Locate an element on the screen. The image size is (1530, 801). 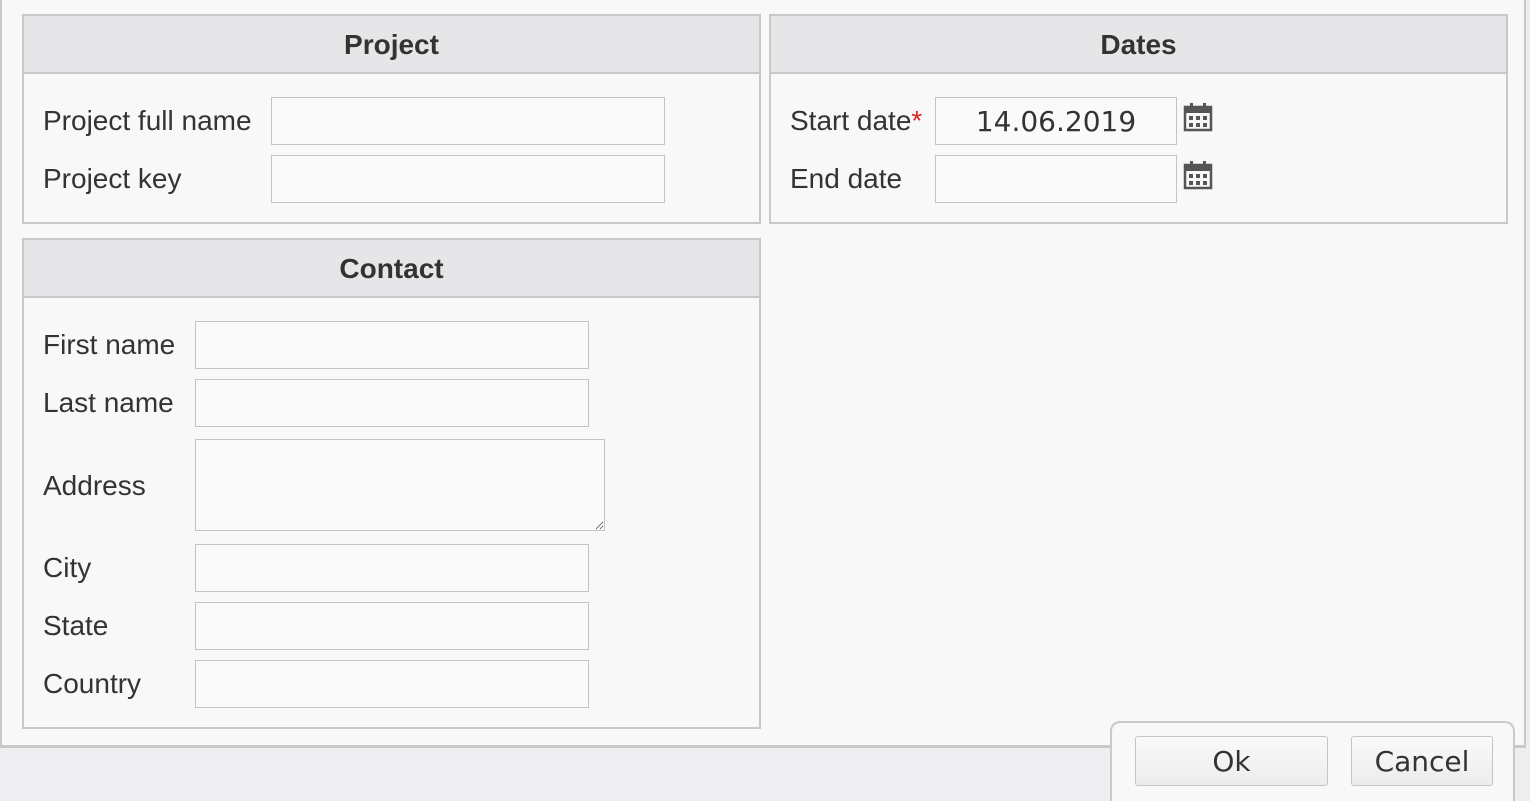
dialog-button-bar: Ok Cancel is located at coordinates (1312, 761).